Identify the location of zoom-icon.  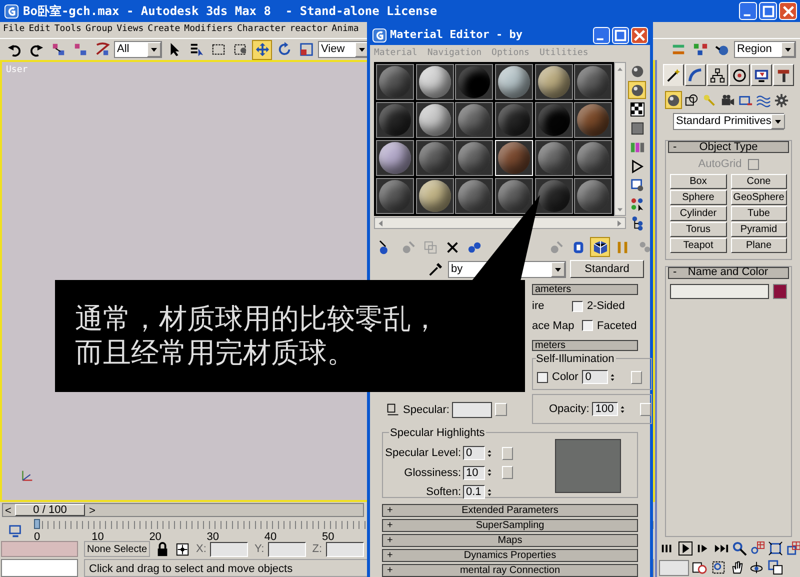
(739, 548).